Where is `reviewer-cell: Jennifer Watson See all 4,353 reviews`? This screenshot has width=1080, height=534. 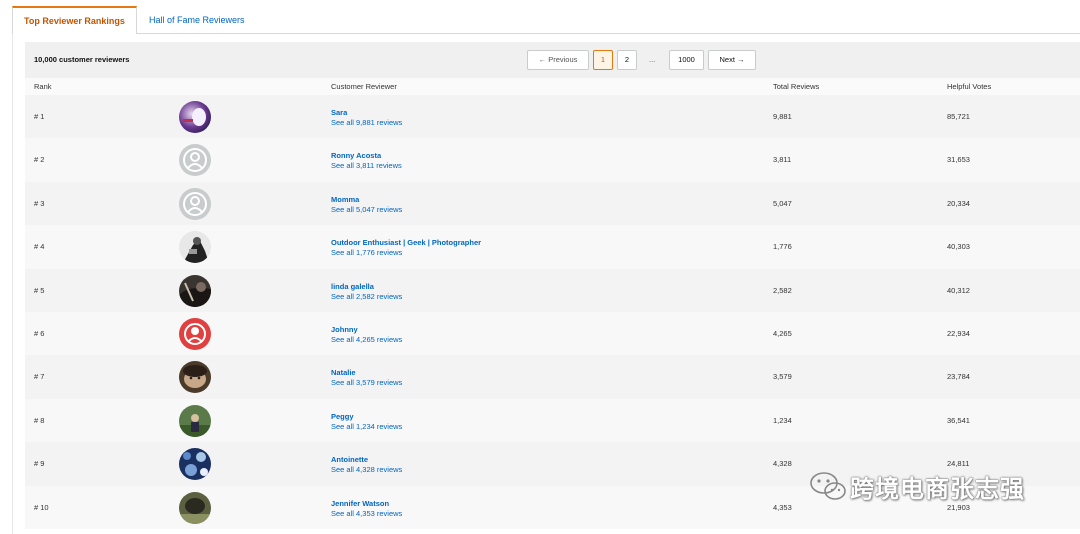
reviewer-cell: Jennifer Watson See all 4,353 reviews is located at coordinates (366, 509).